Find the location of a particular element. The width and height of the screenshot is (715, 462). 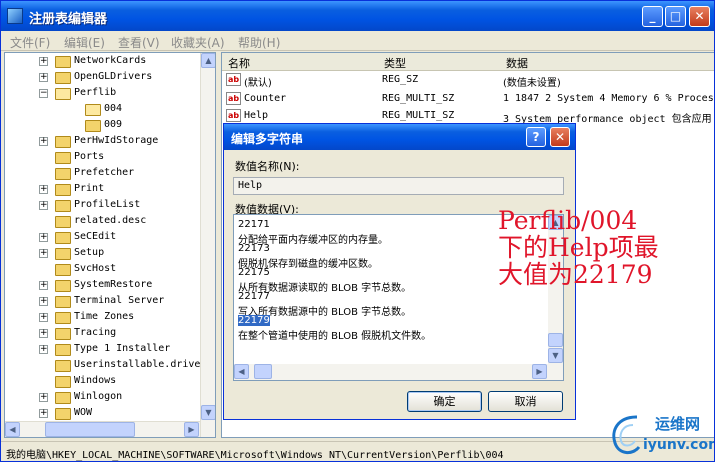

column-header-type: 类型 is located at coordinates (395, 63).